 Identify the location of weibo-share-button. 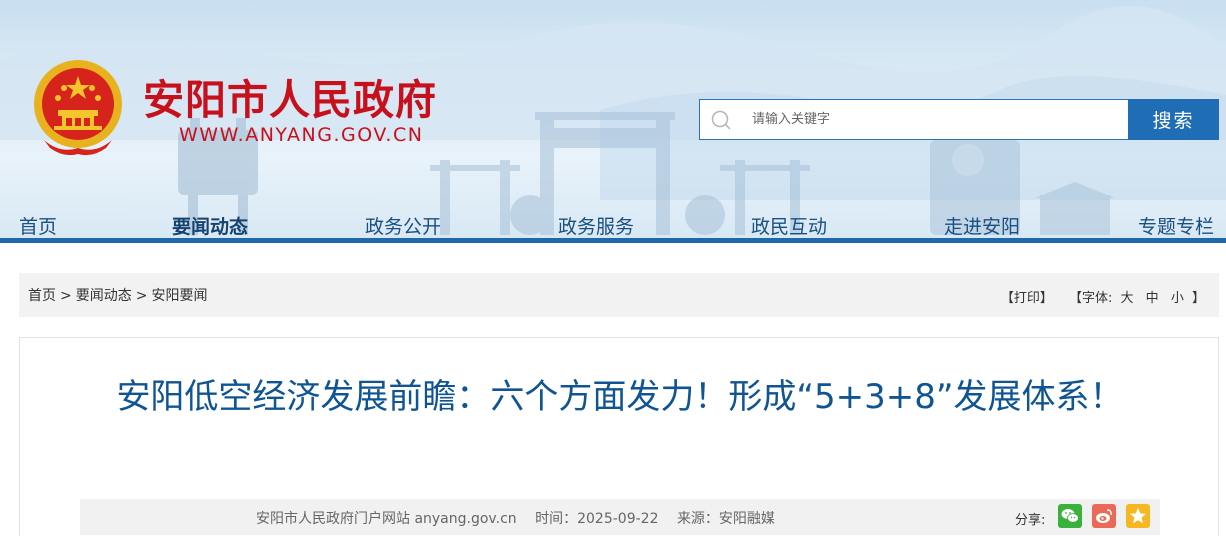
(1104, 516).